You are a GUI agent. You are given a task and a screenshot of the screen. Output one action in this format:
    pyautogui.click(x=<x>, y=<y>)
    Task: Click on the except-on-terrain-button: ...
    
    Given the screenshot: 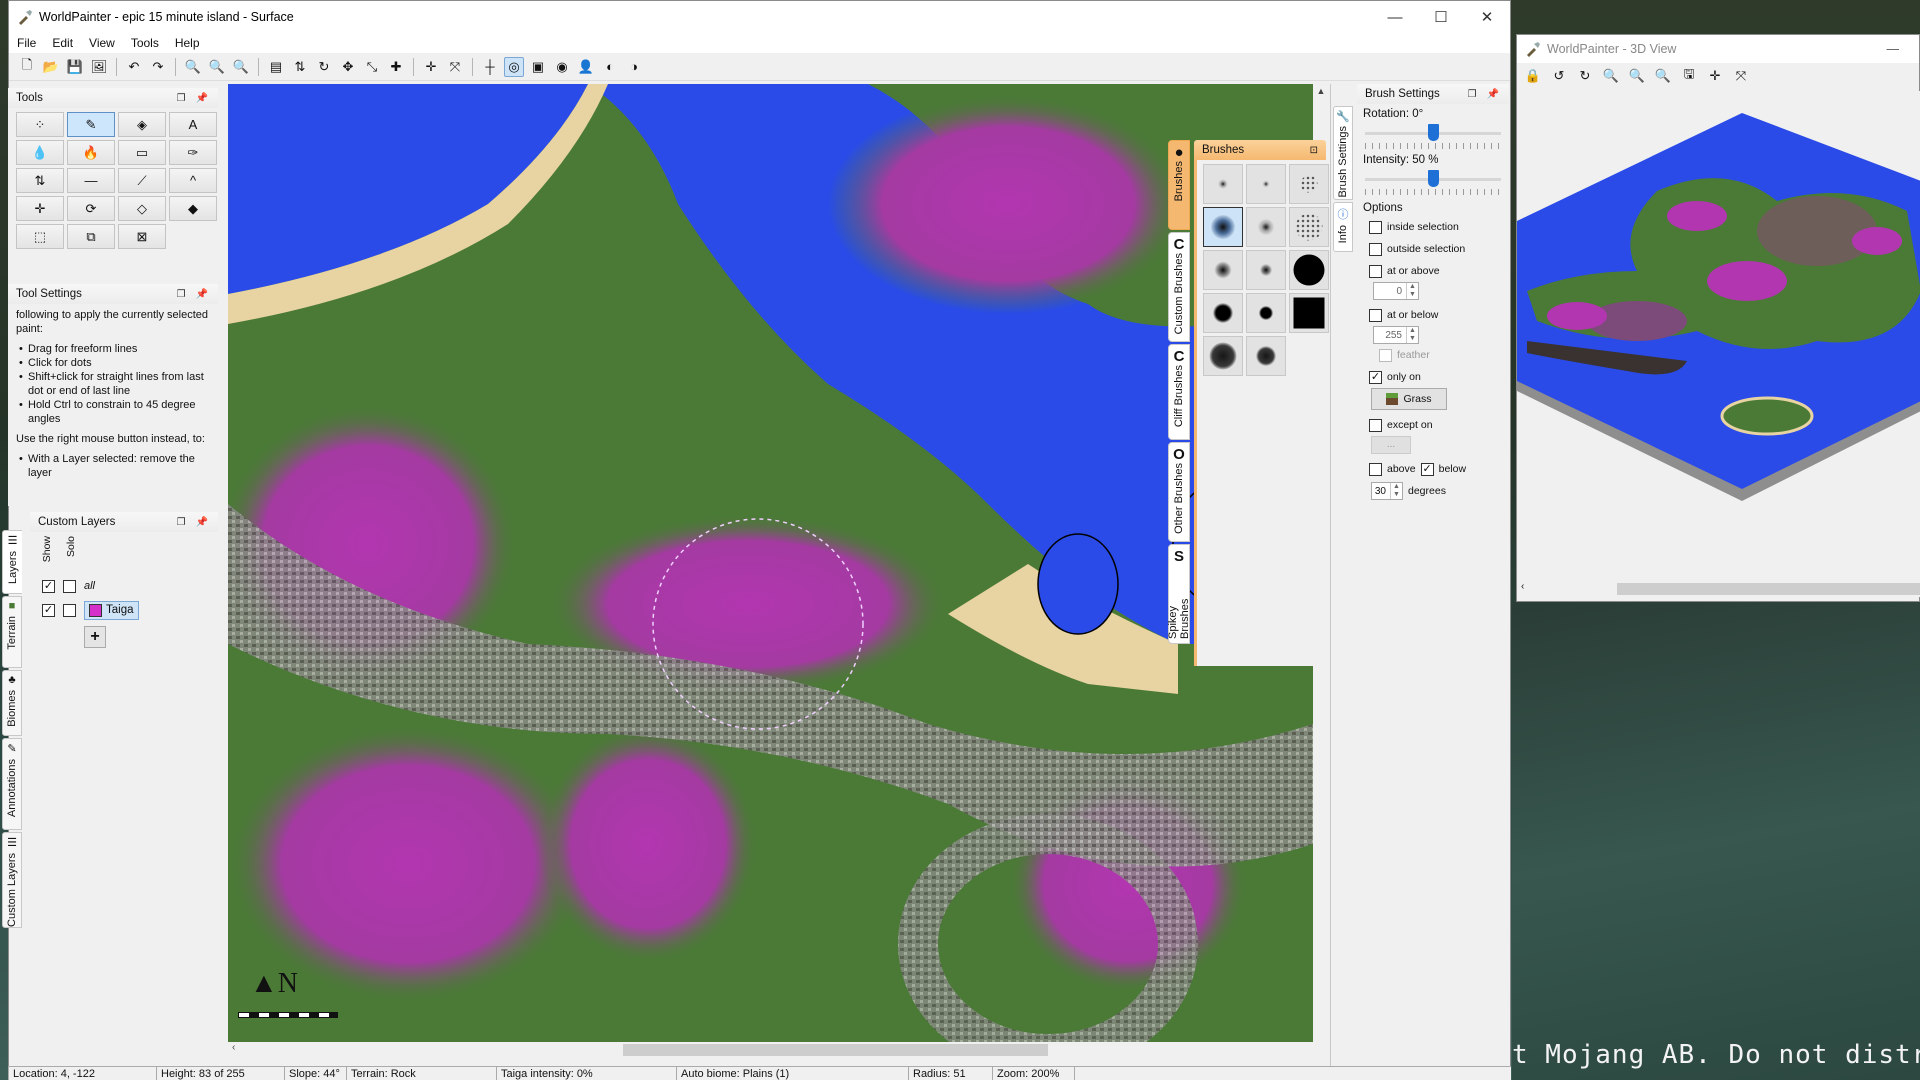 What is the action you would take?
    pyautogui.click(x=1391, y=445)
    